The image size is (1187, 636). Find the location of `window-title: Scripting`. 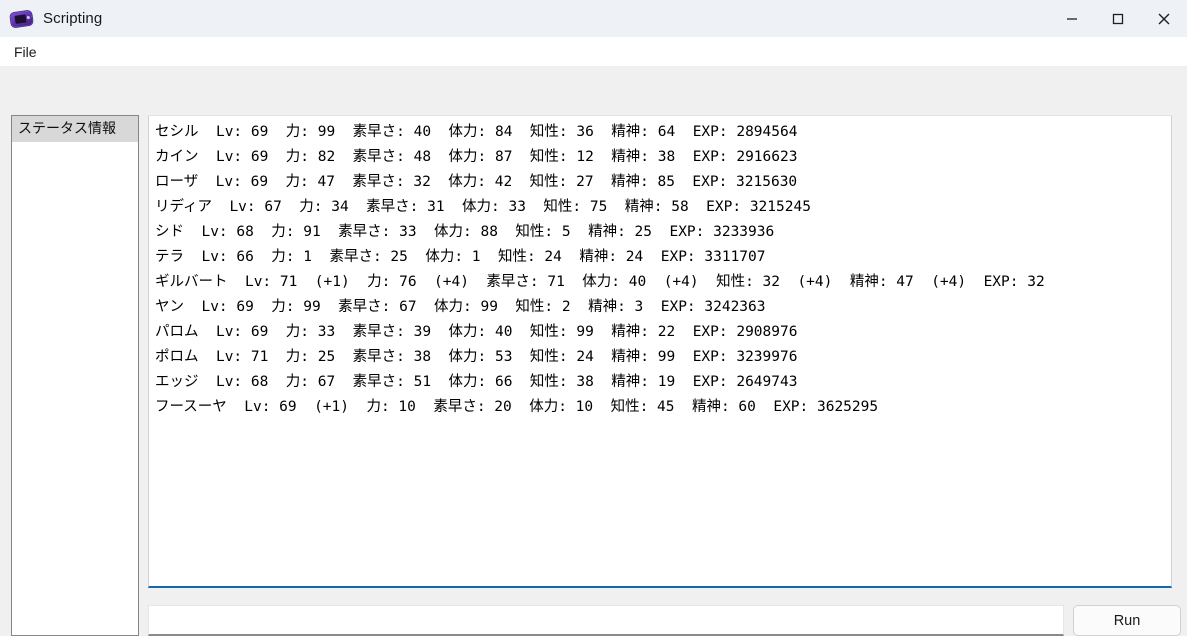

window-title: Scripting is located at coordinates (73, 18).